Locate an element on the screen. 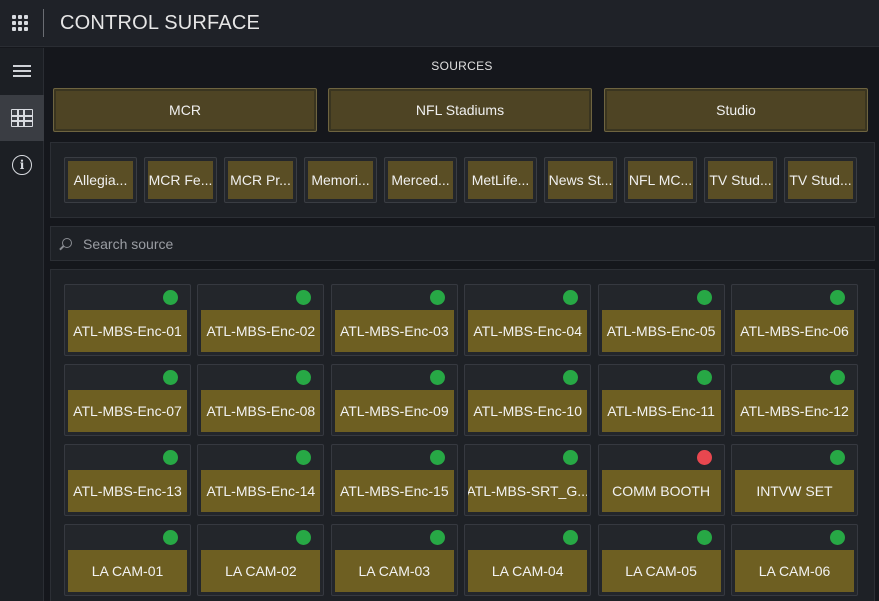 The image size is (879, 601). source-tile-label: ATL-MBS-Enc-05 is located at coordinates (661, 331).